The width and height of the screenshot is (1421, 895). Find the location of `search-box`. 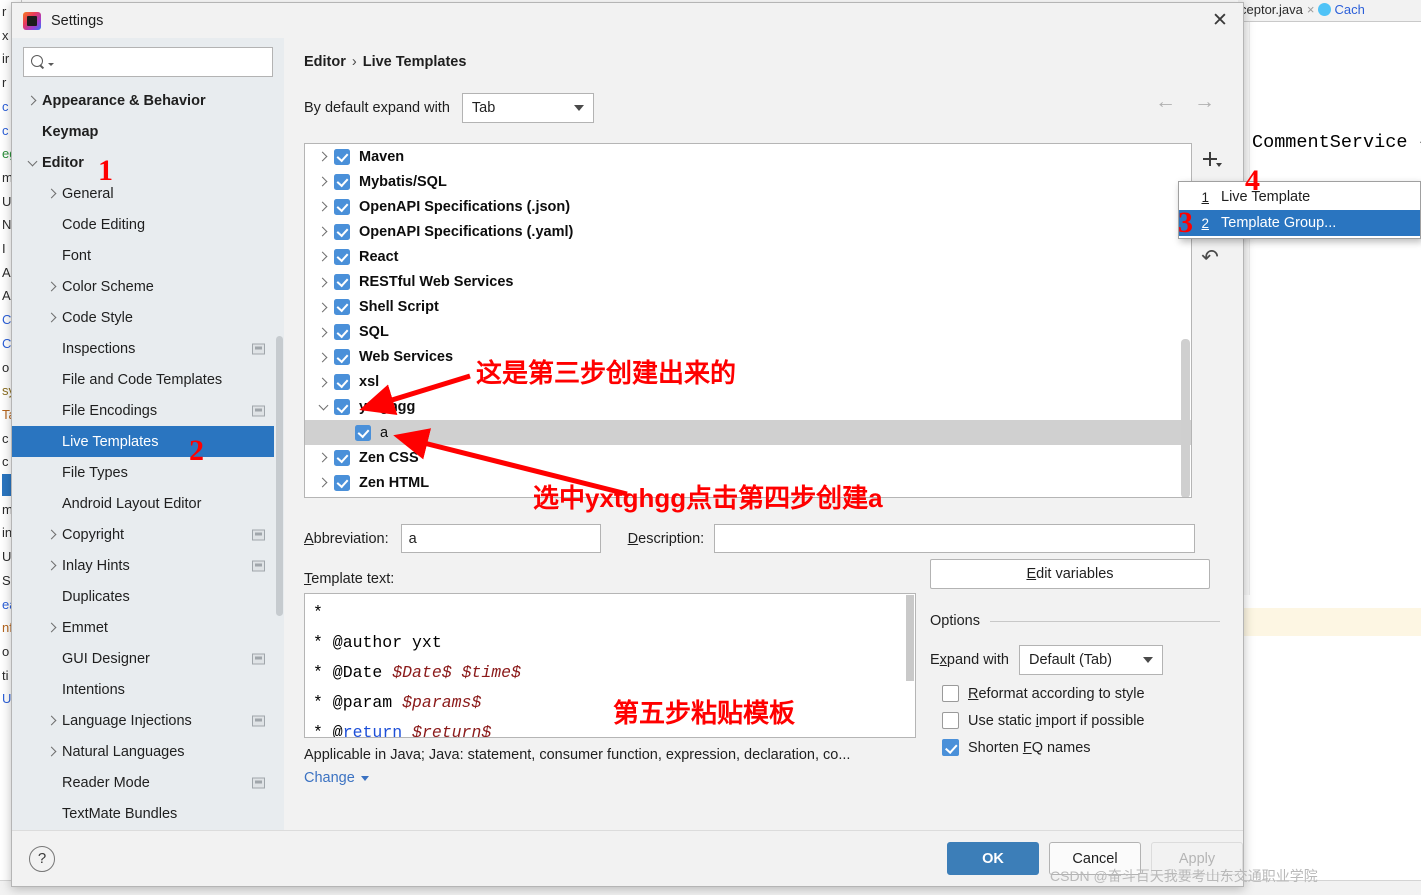

search-box is located at coordinates (148, 62).